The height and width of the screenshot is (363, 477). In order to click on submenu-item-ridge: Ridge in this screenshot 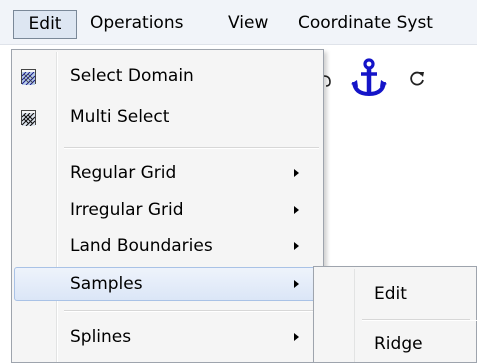, I will do `click(395, 344)`.